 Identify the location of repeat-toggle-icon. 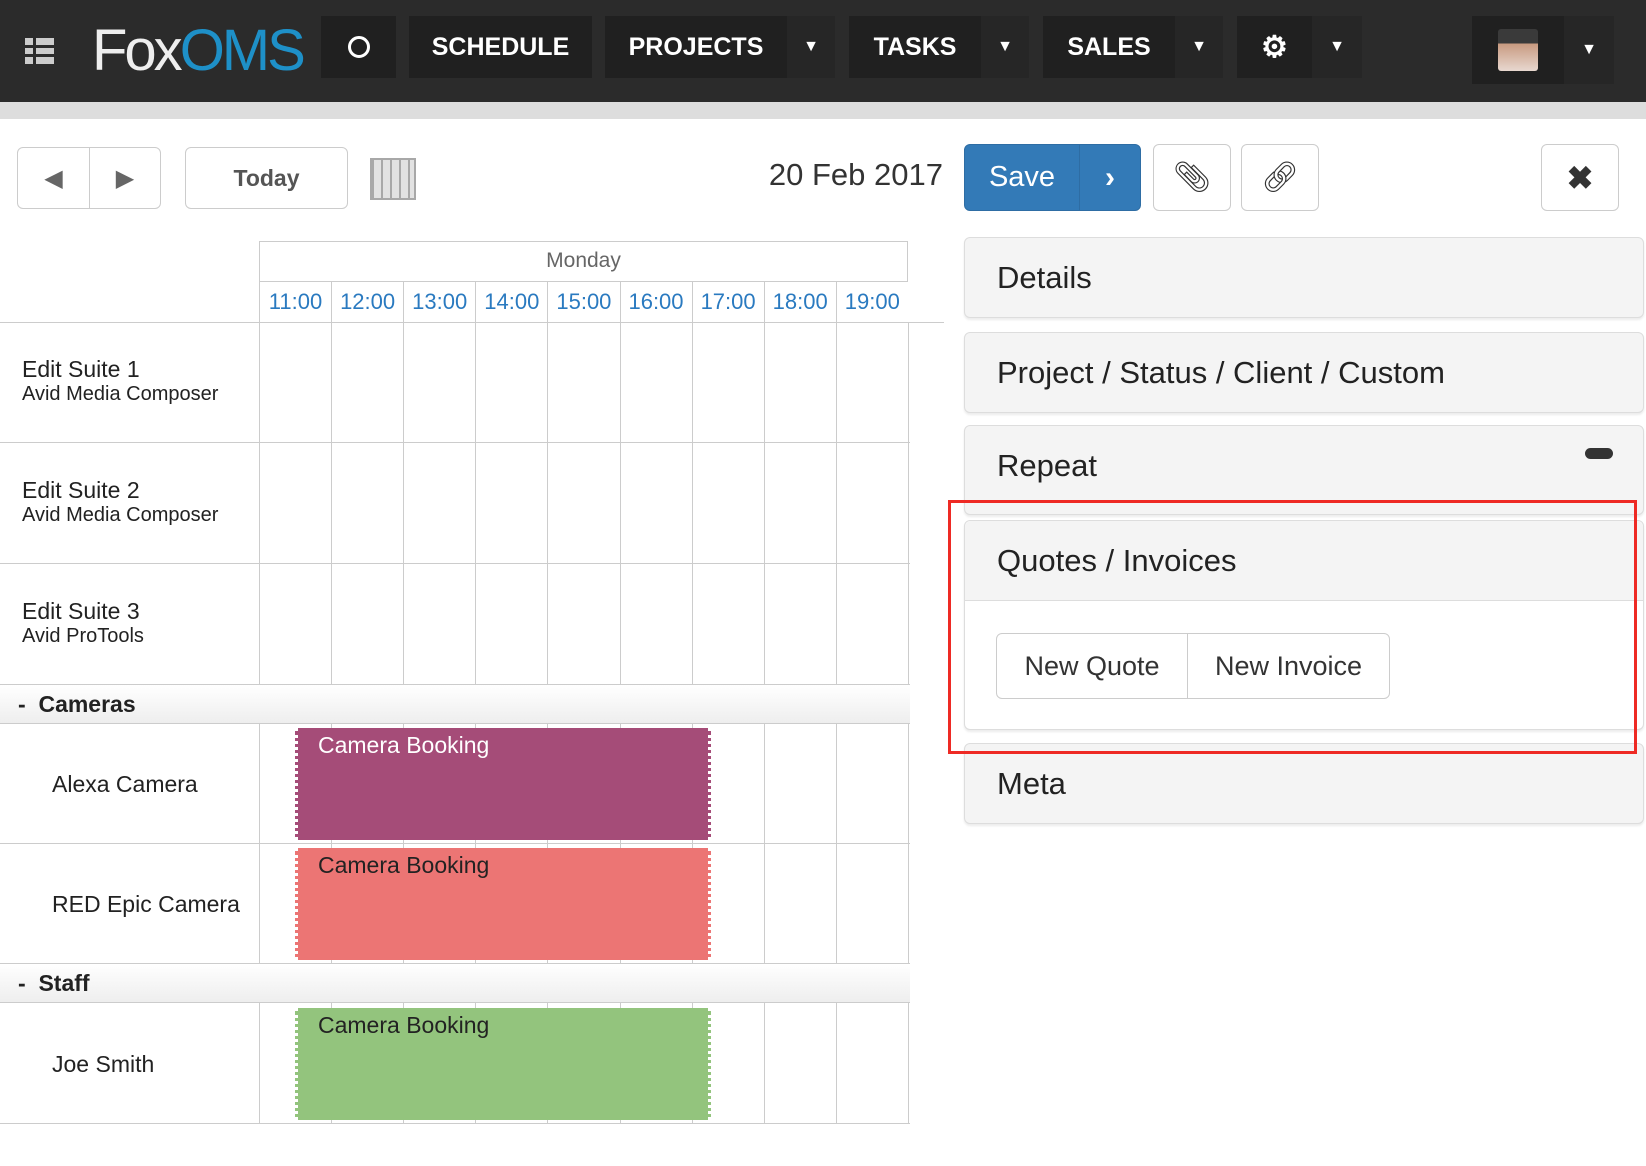
(1599, 453).